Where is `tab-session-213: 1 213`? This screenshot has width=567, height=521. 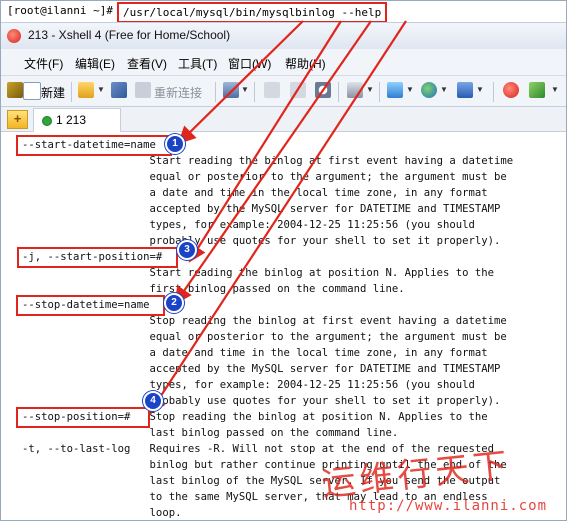
tab-session-213: 1 213 is located at coordinates (77, 120).